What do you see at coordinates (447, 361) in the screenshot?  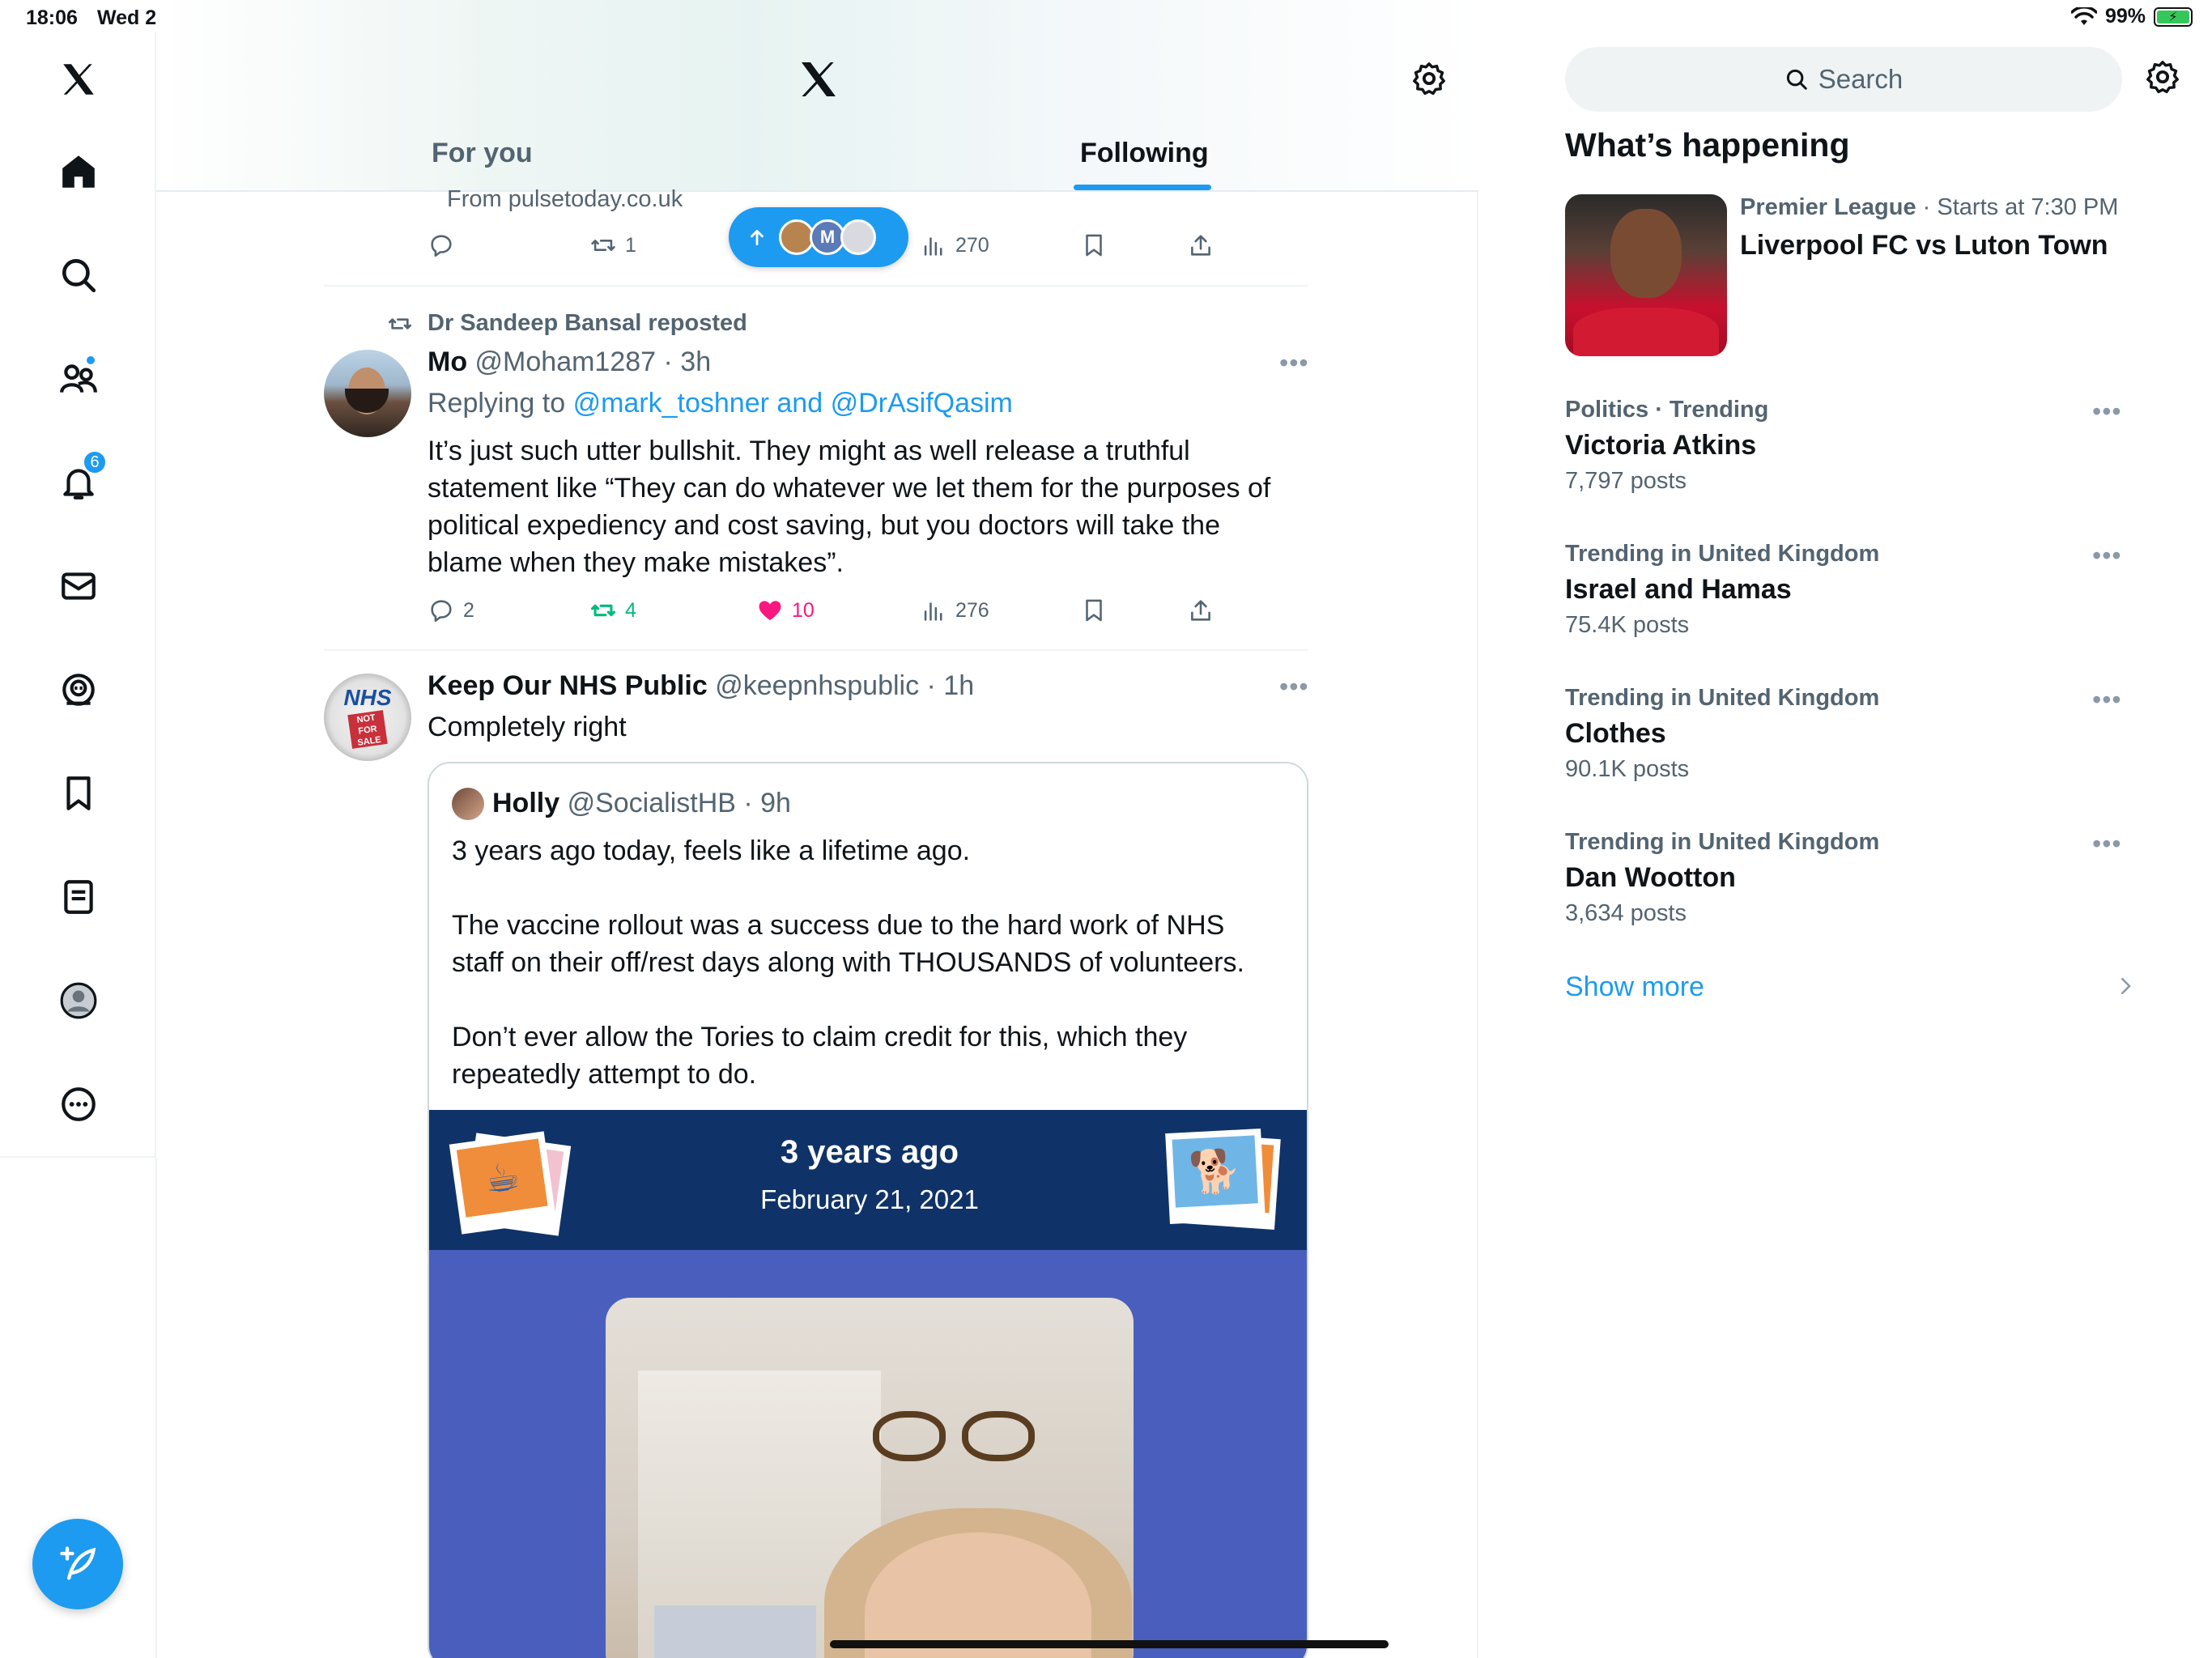 I see `author-name: Mo` at bounding box center [447, 361].